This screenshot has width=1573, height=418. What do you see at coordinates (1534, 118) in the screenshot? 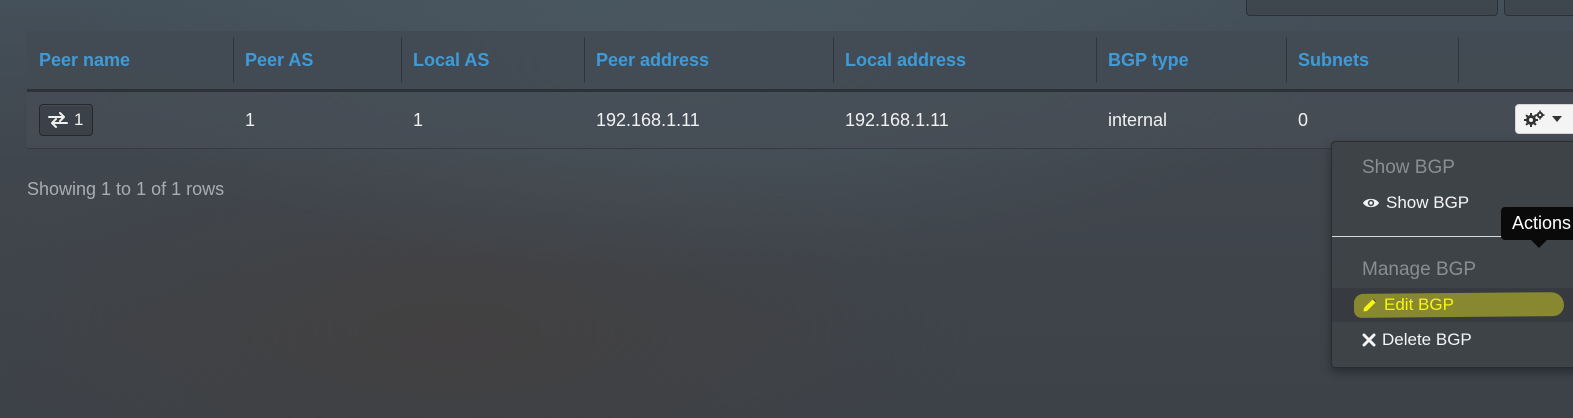
I see `gears-icon` at bounding box center [1534, 118].